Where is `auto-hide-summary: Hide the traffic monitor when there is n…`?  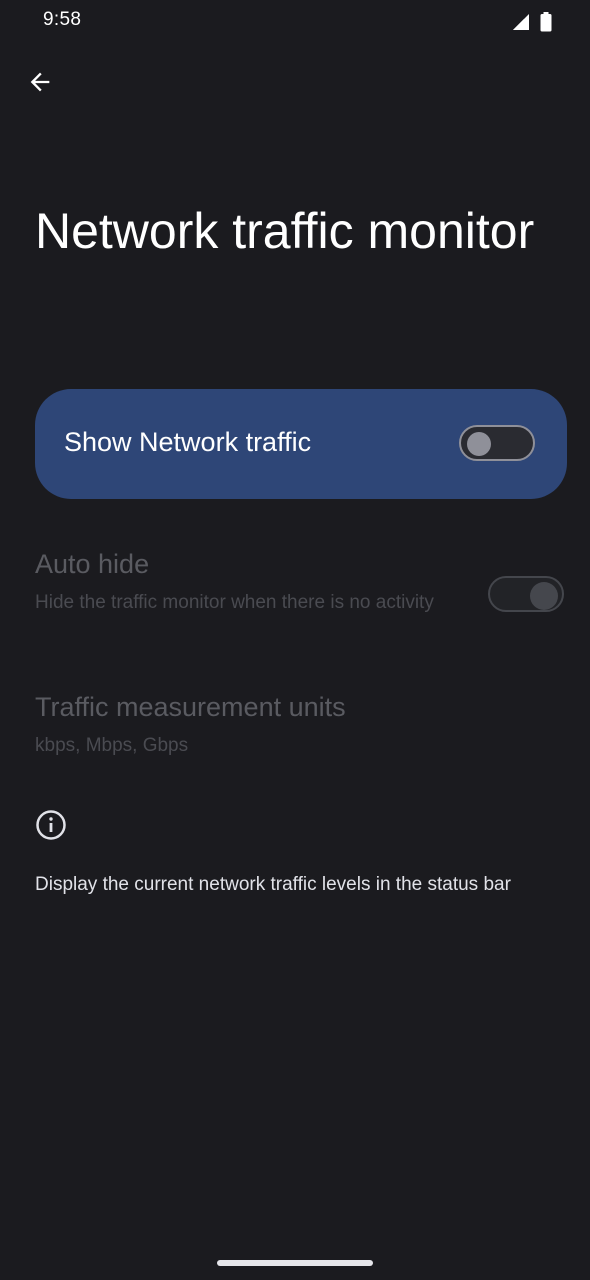
auto-hide-summary: Hide the traffic monitor when there is n… is located at coordinates (234, 602).